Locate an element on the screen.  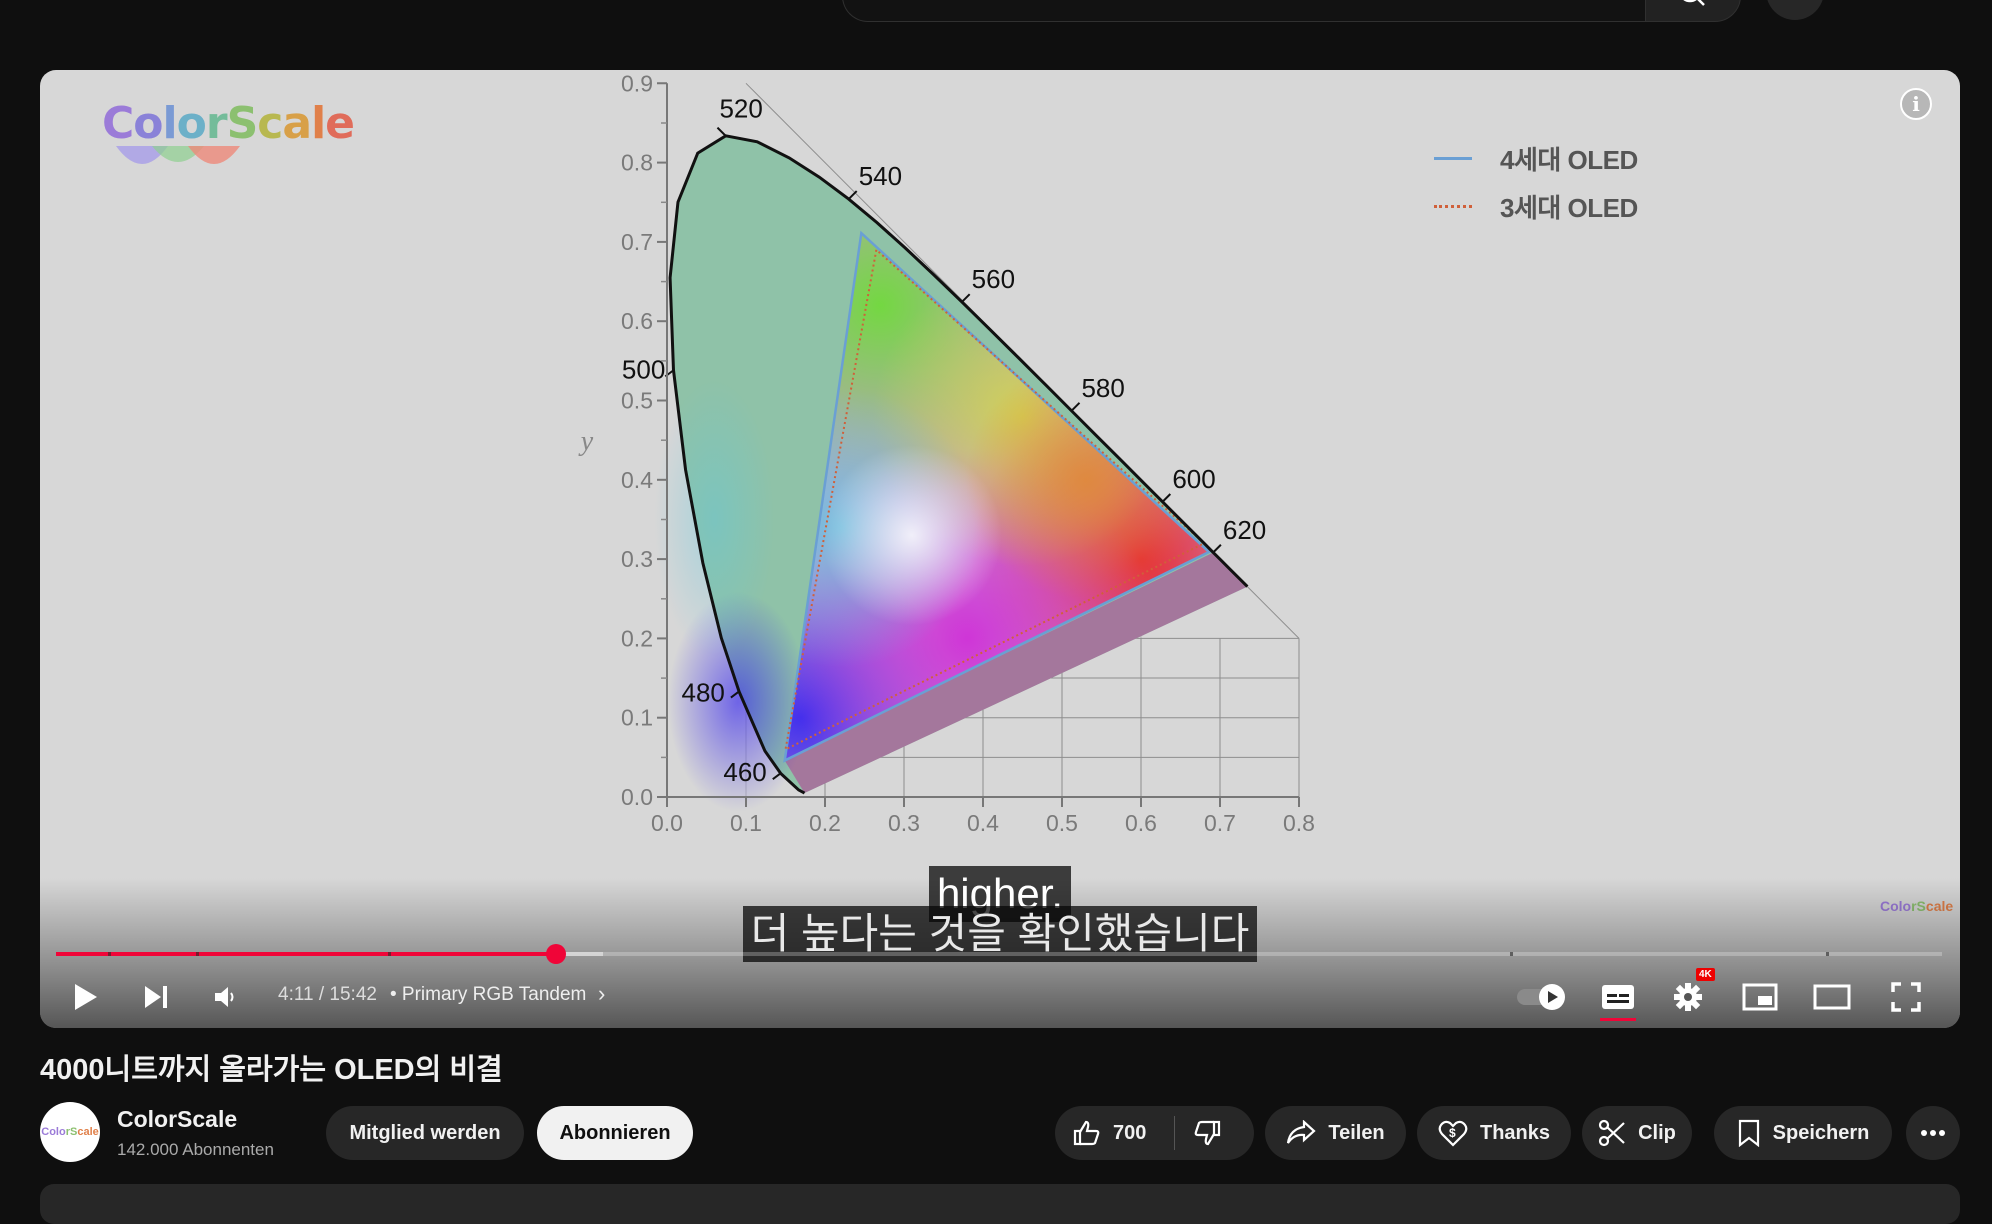
wavelength-label: 520 is located at coordinates (740, 109).